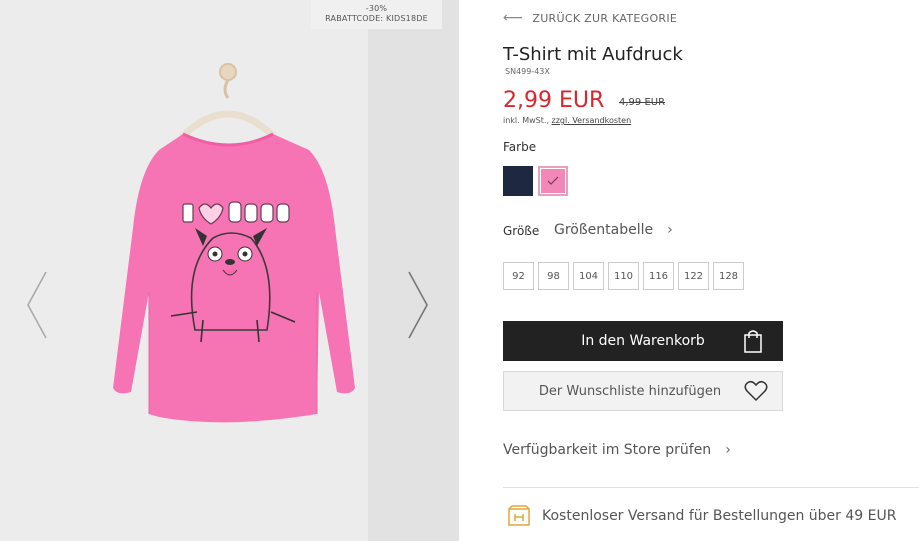 The image size is (919, 541). What do you see at coordinates (592, 120) in the screenshot?
I see `shipping-costs-link: zzgl. Versandkosten` at bounding box center [592, 120].